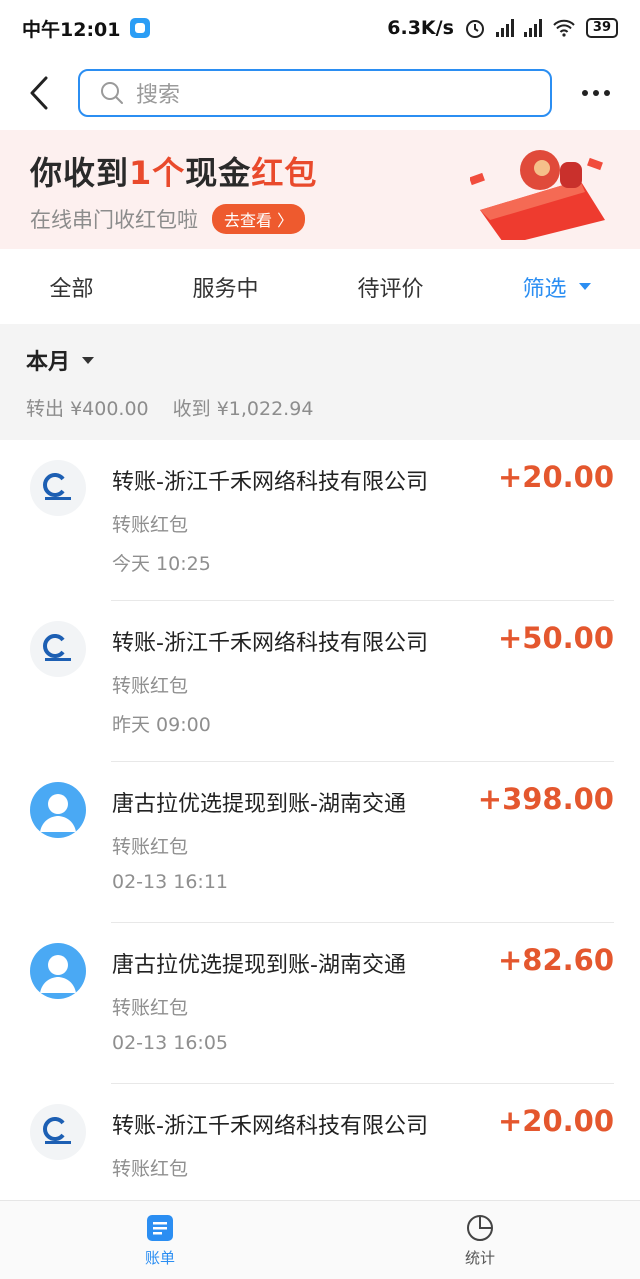 Image resolution: width=640 pixels, height=1279 pixels. I want to click on month-summary: 本月 转出 ¥400.00 收到 ¥1,022.94, so click(320, 382).